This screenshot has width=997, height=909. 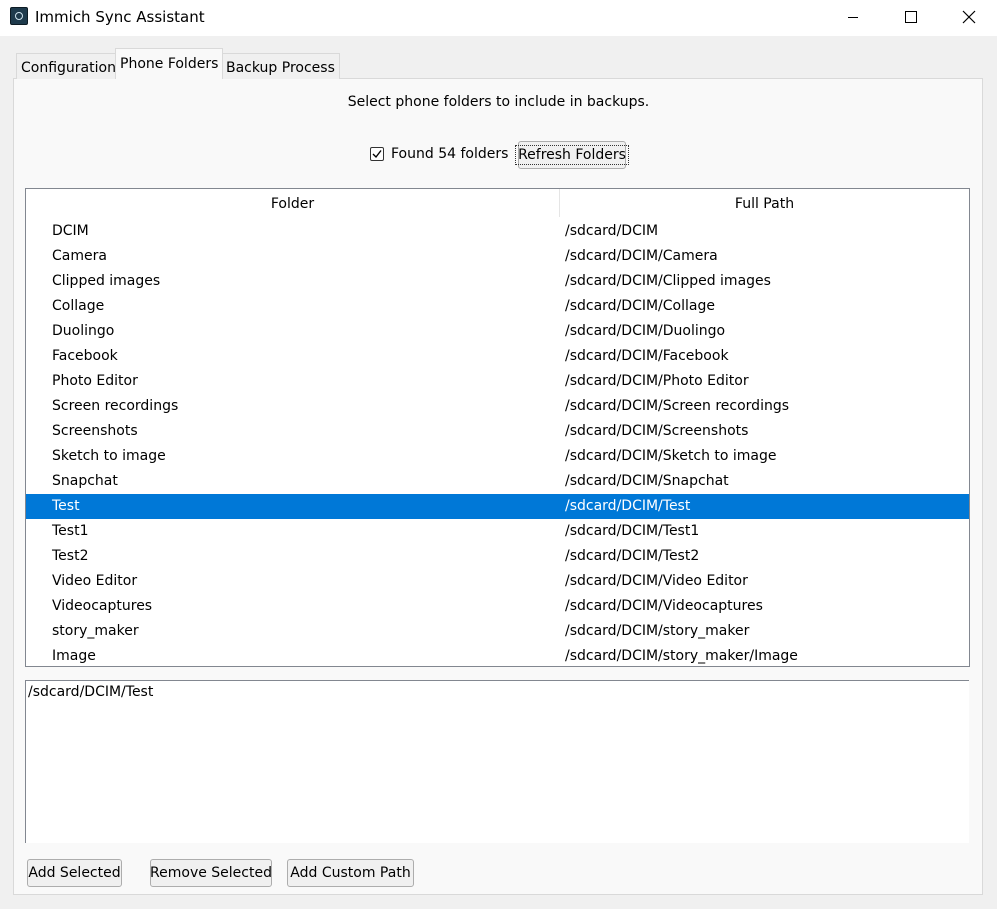 What do you see at coordinates (645, 331) in the screenshot?
I see `full-path-cell: /sdcard/DCIM/Duolingo` at bounding box center [645, 331].